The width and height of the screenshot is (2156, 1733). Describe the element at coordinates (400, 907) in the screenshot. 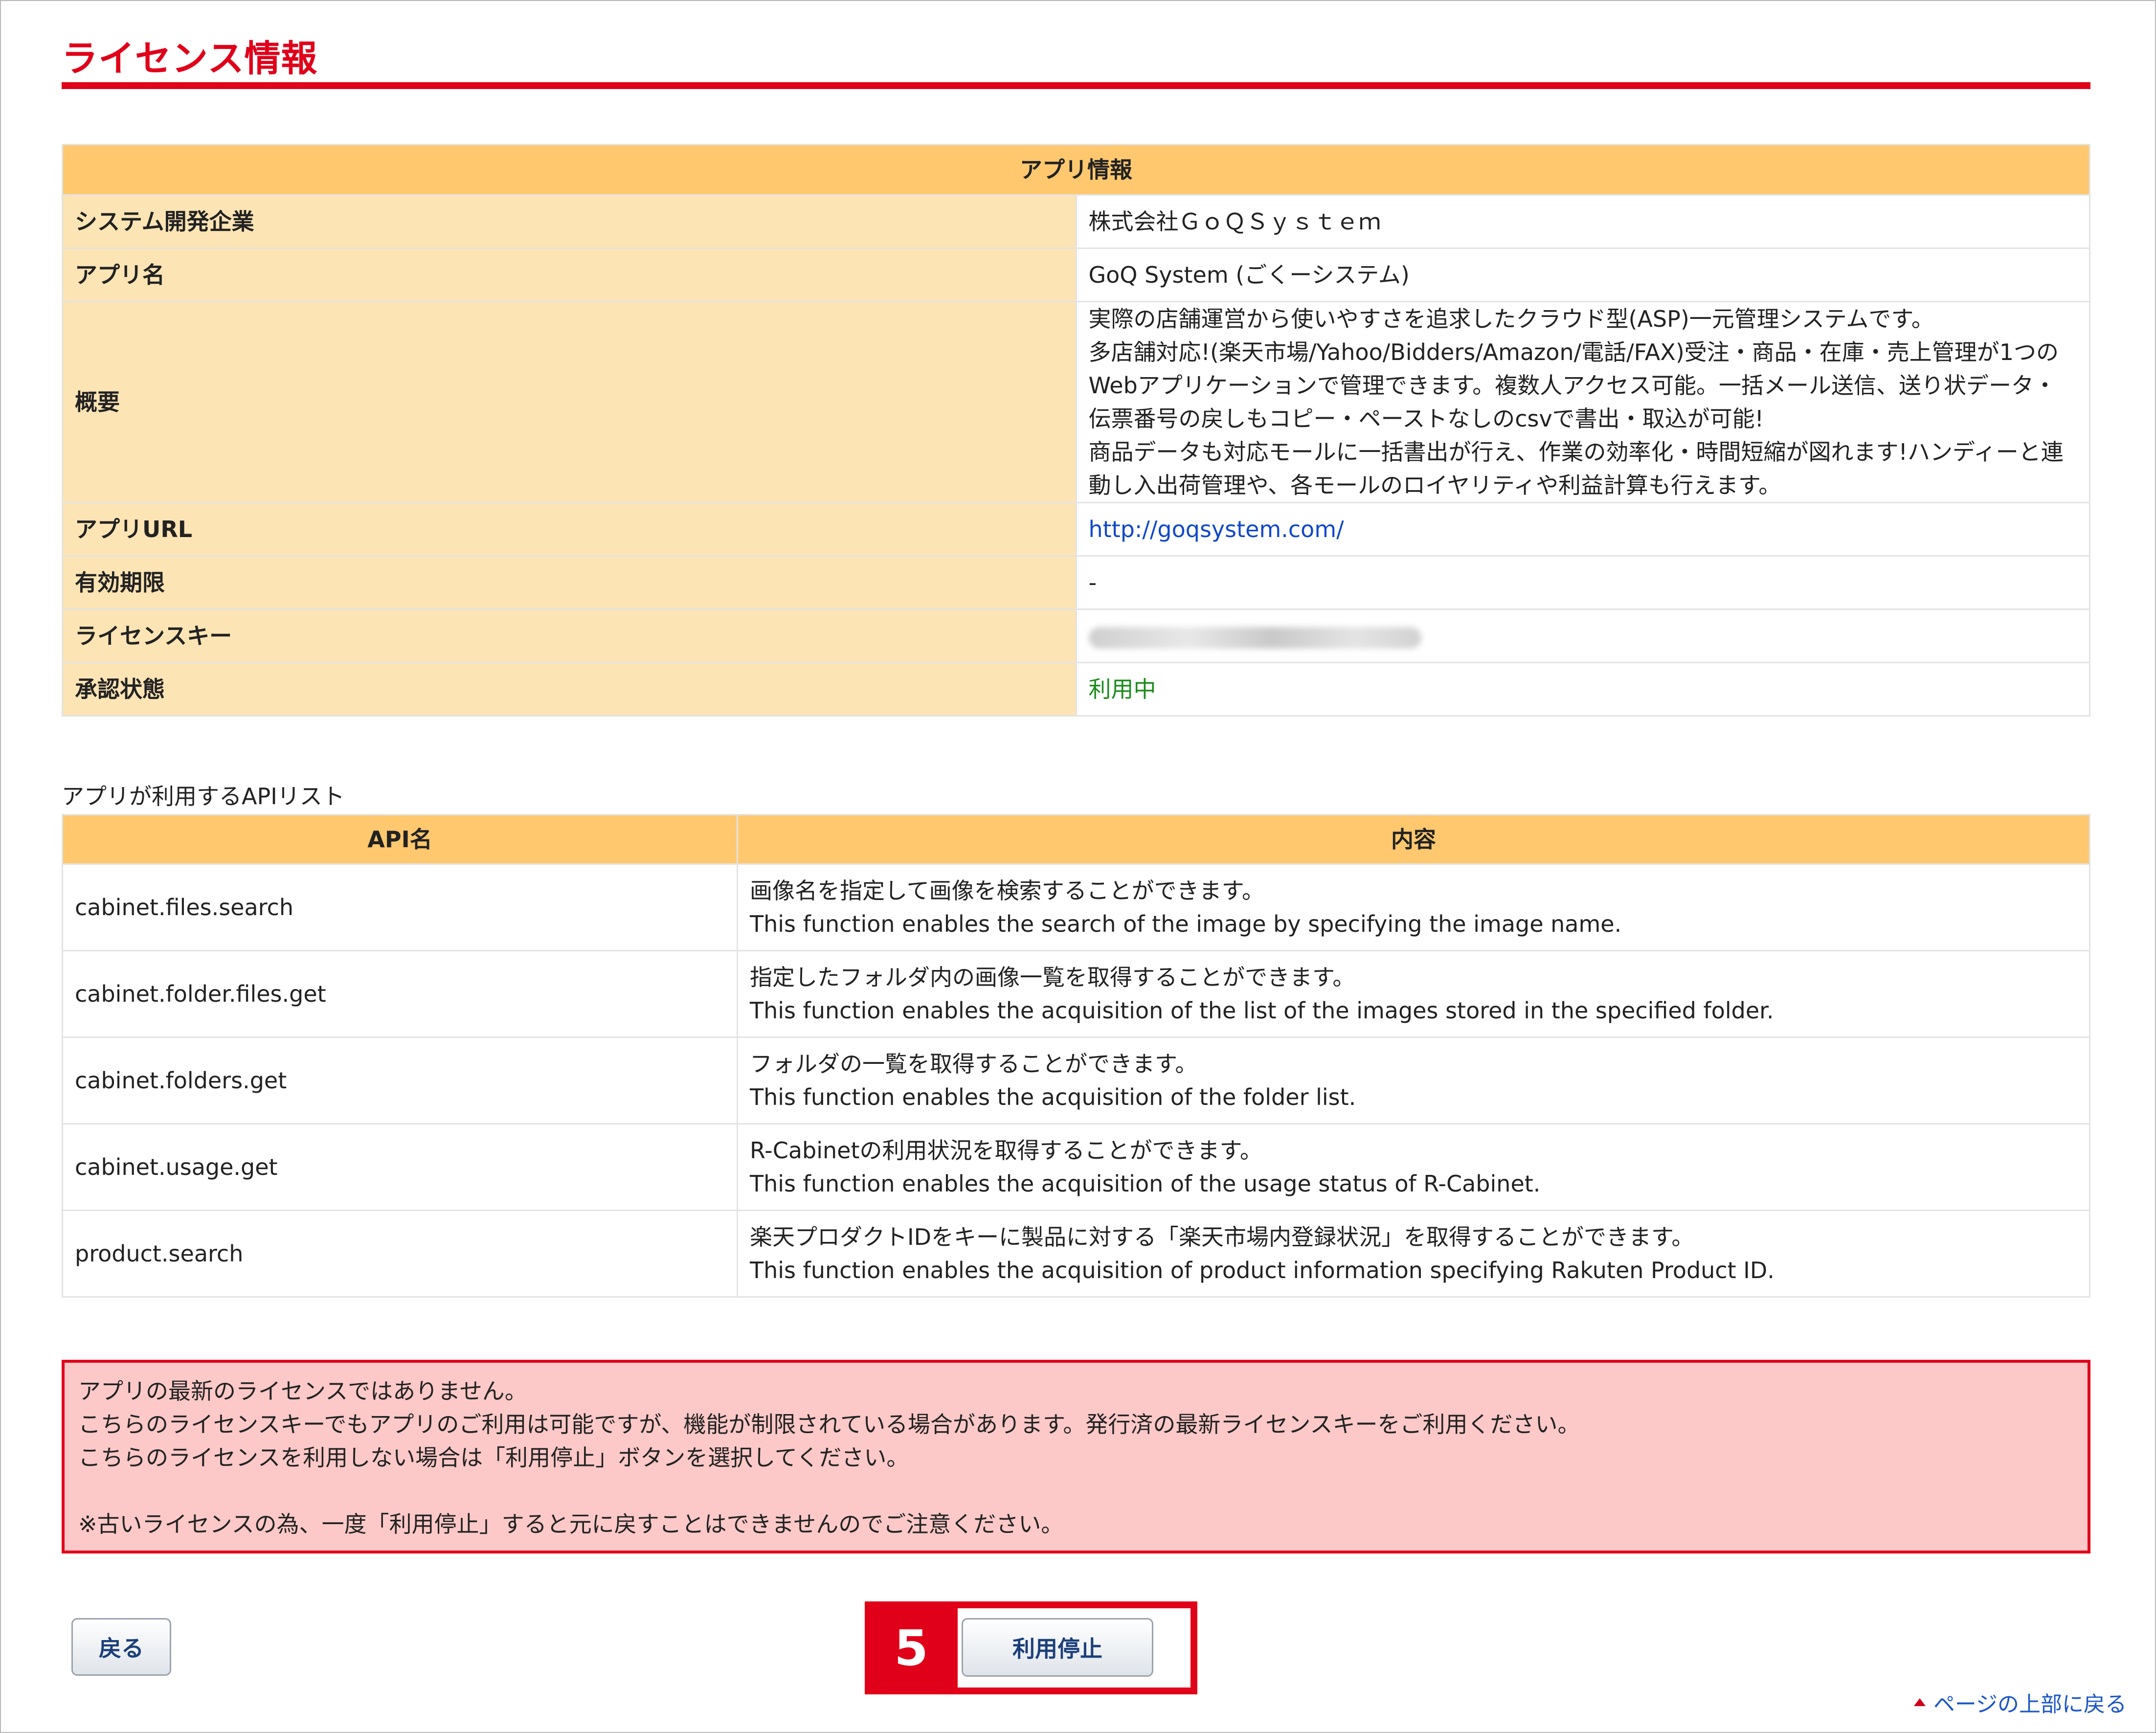

I see `api-name: cabinet.files.search` at that location.